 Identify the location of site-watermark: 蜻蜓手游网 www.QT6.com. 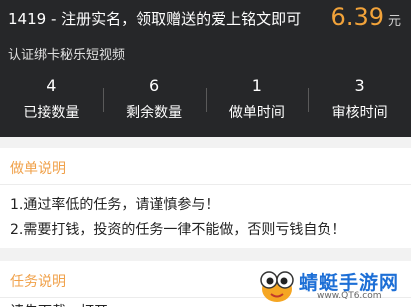
(332, 285).